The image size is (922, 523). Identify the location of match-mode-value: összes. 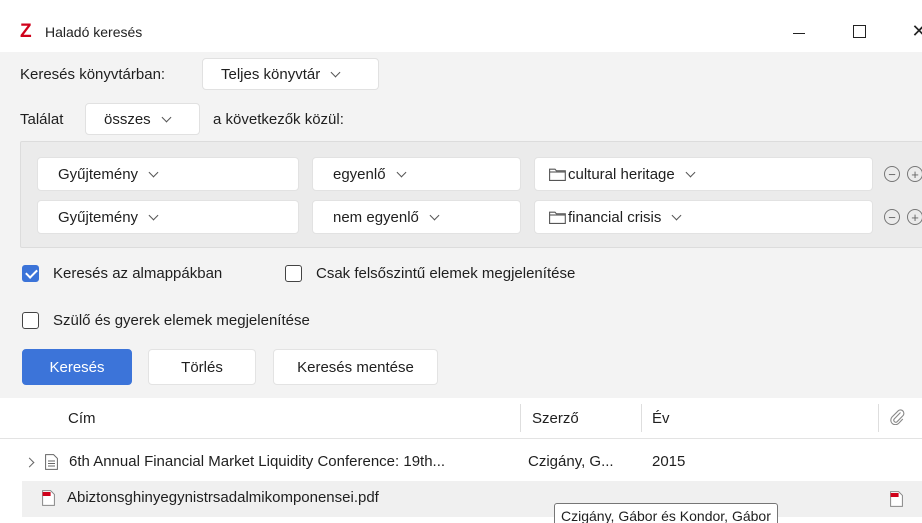
(127, 119).